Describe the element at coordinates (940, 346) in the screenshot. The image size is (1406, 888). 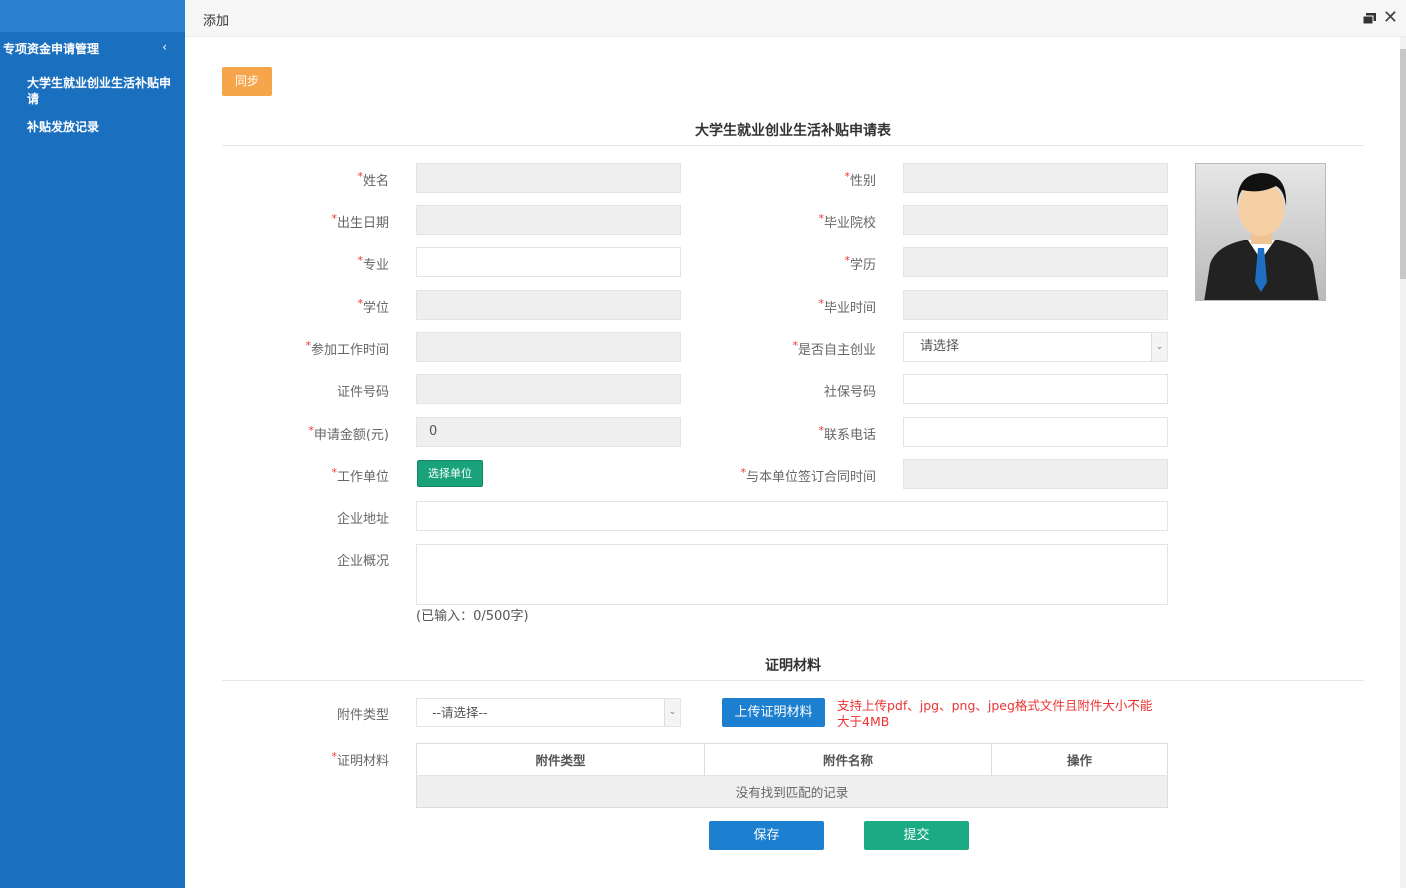
I see `self-employed-selected: 请选择` at that location.